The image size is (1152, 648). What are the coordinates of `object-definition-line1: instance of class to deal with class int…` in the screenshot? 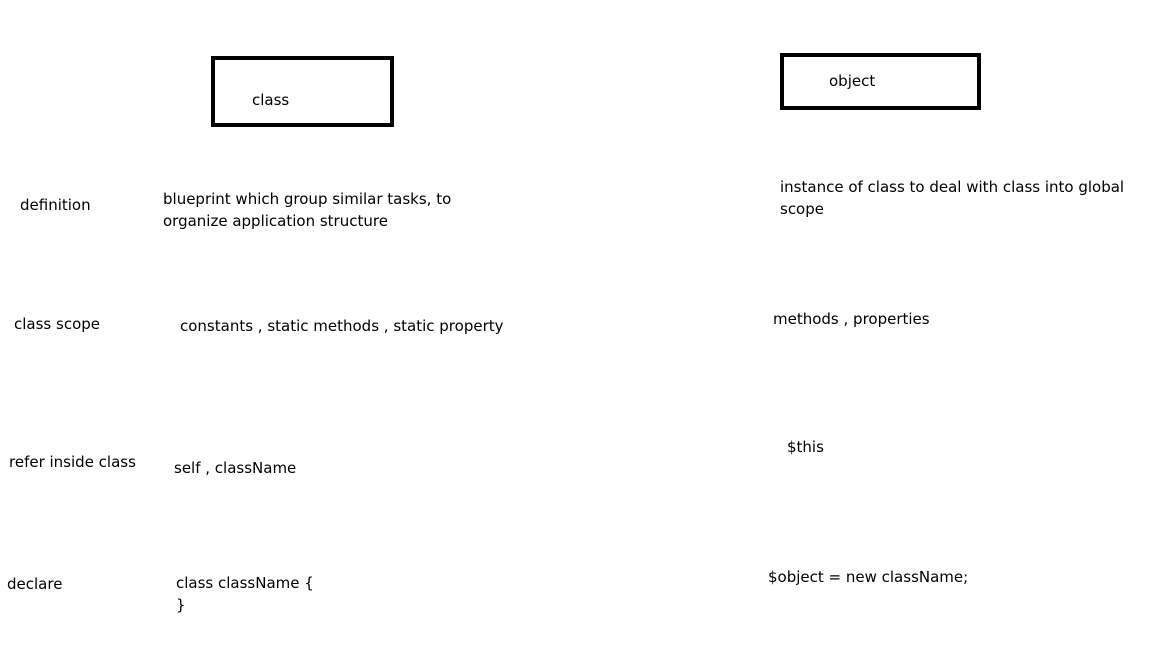 It's located at (952, 187).